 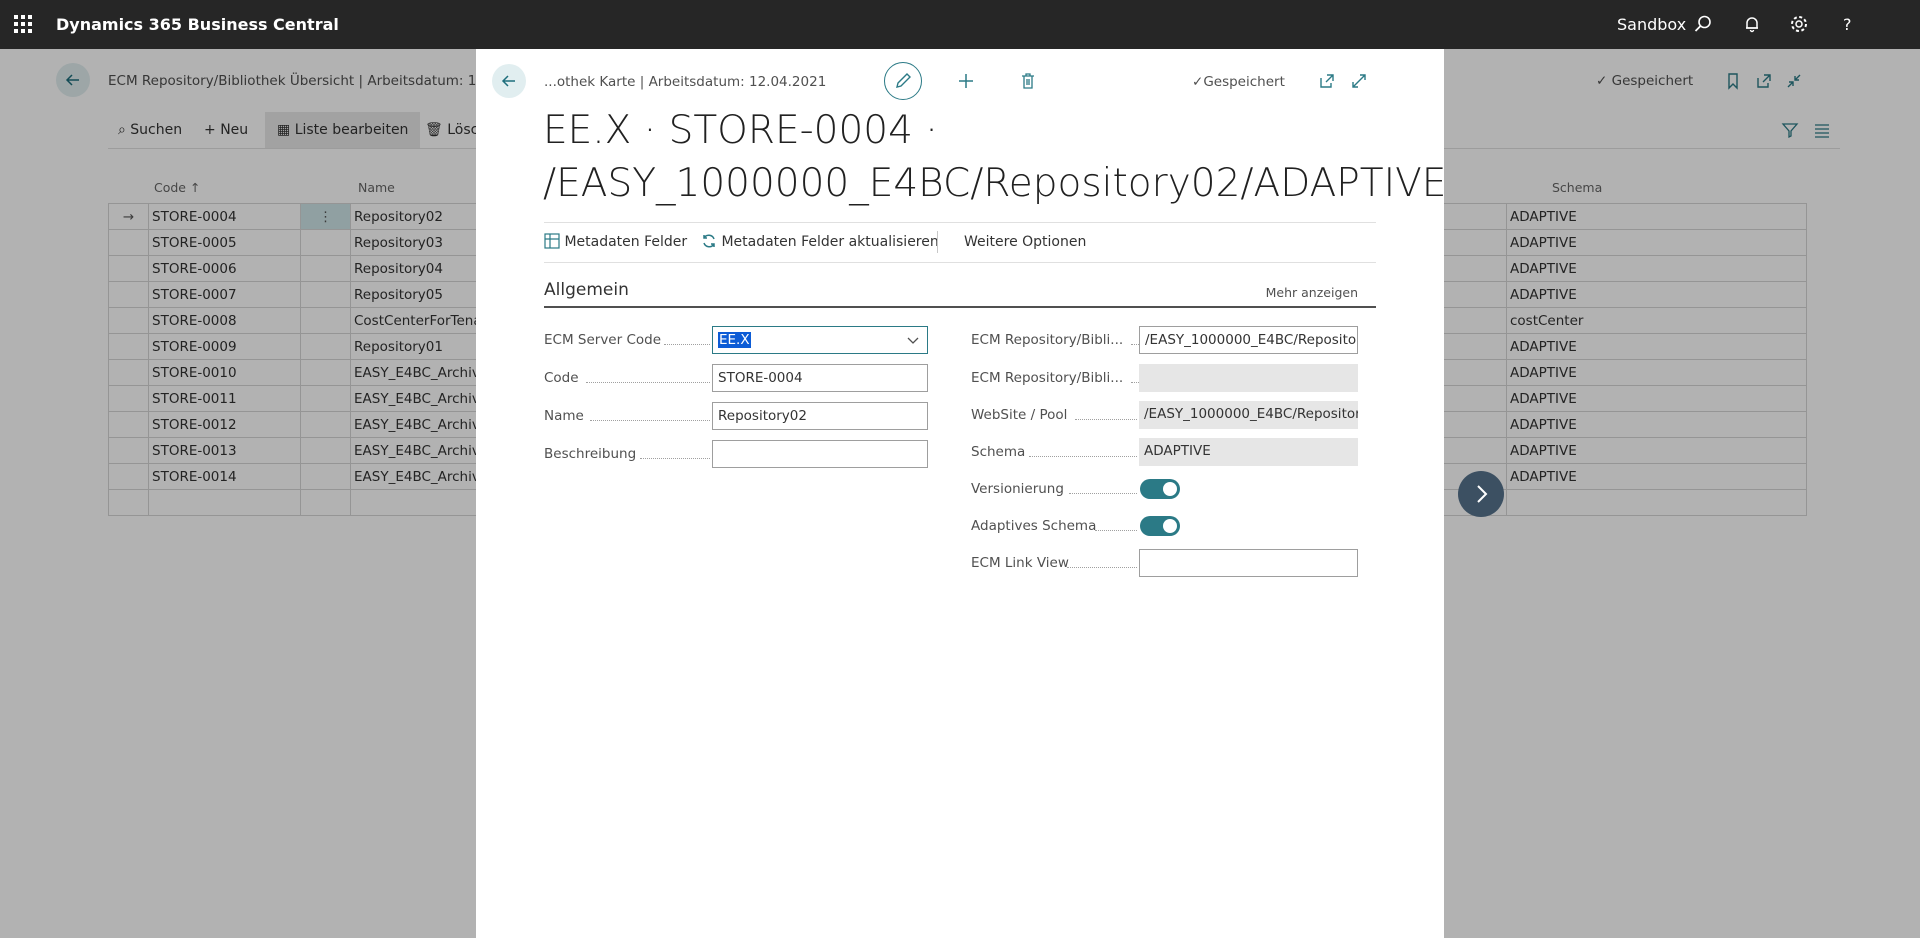 I want to click on metadata-icon, so click(x=552, y=241).